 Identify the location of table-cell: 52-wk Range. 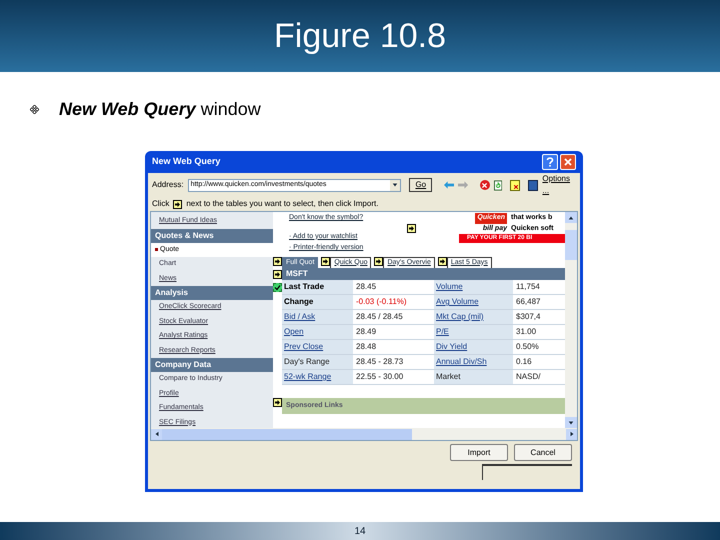
(318, 377).